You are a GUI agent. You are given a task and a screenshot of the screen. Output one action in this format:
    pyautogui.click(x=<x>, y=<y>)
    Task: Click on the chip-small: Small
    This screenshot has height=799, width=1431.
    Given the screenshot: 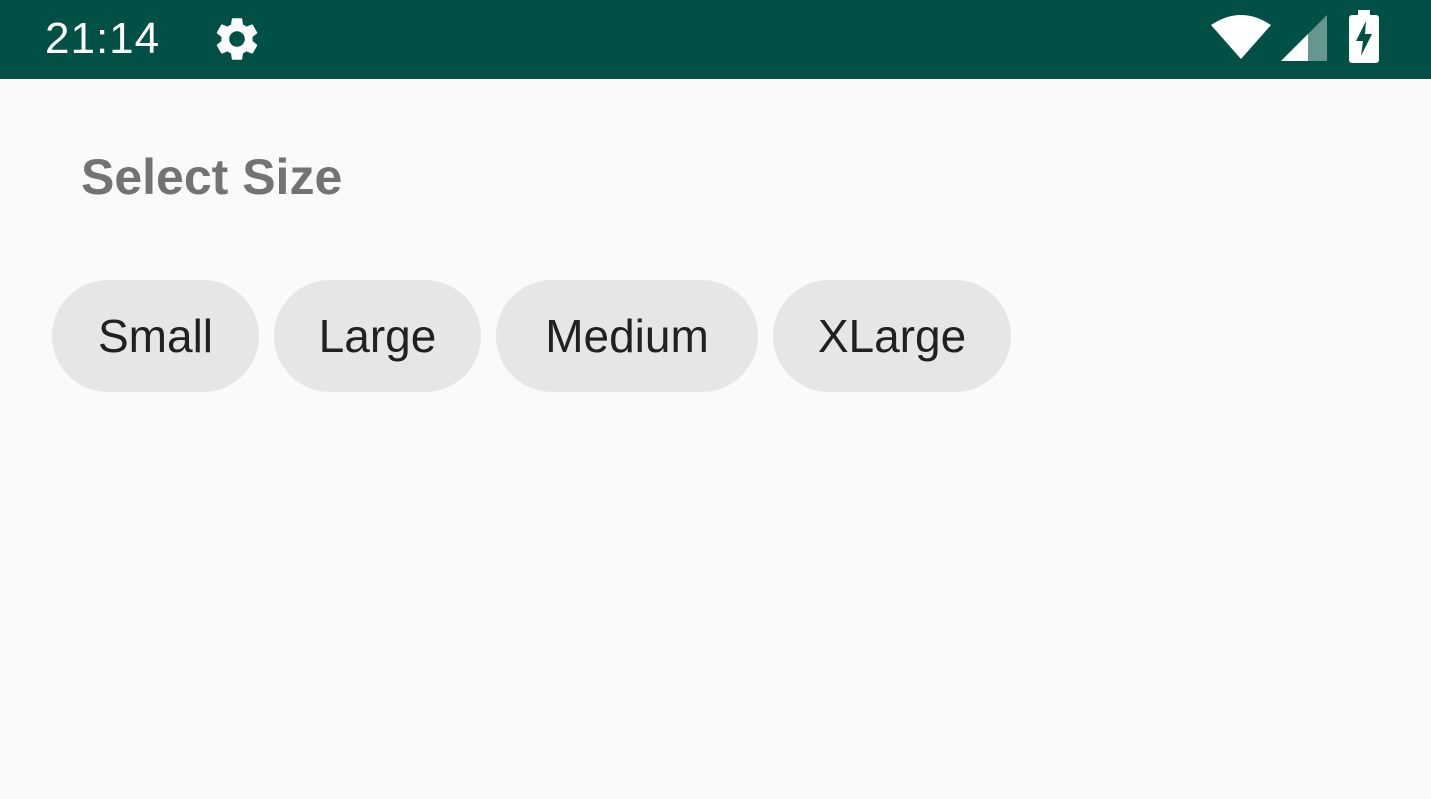 What is the action you would take?
    pyautogui.click(x=155, y=336)
    